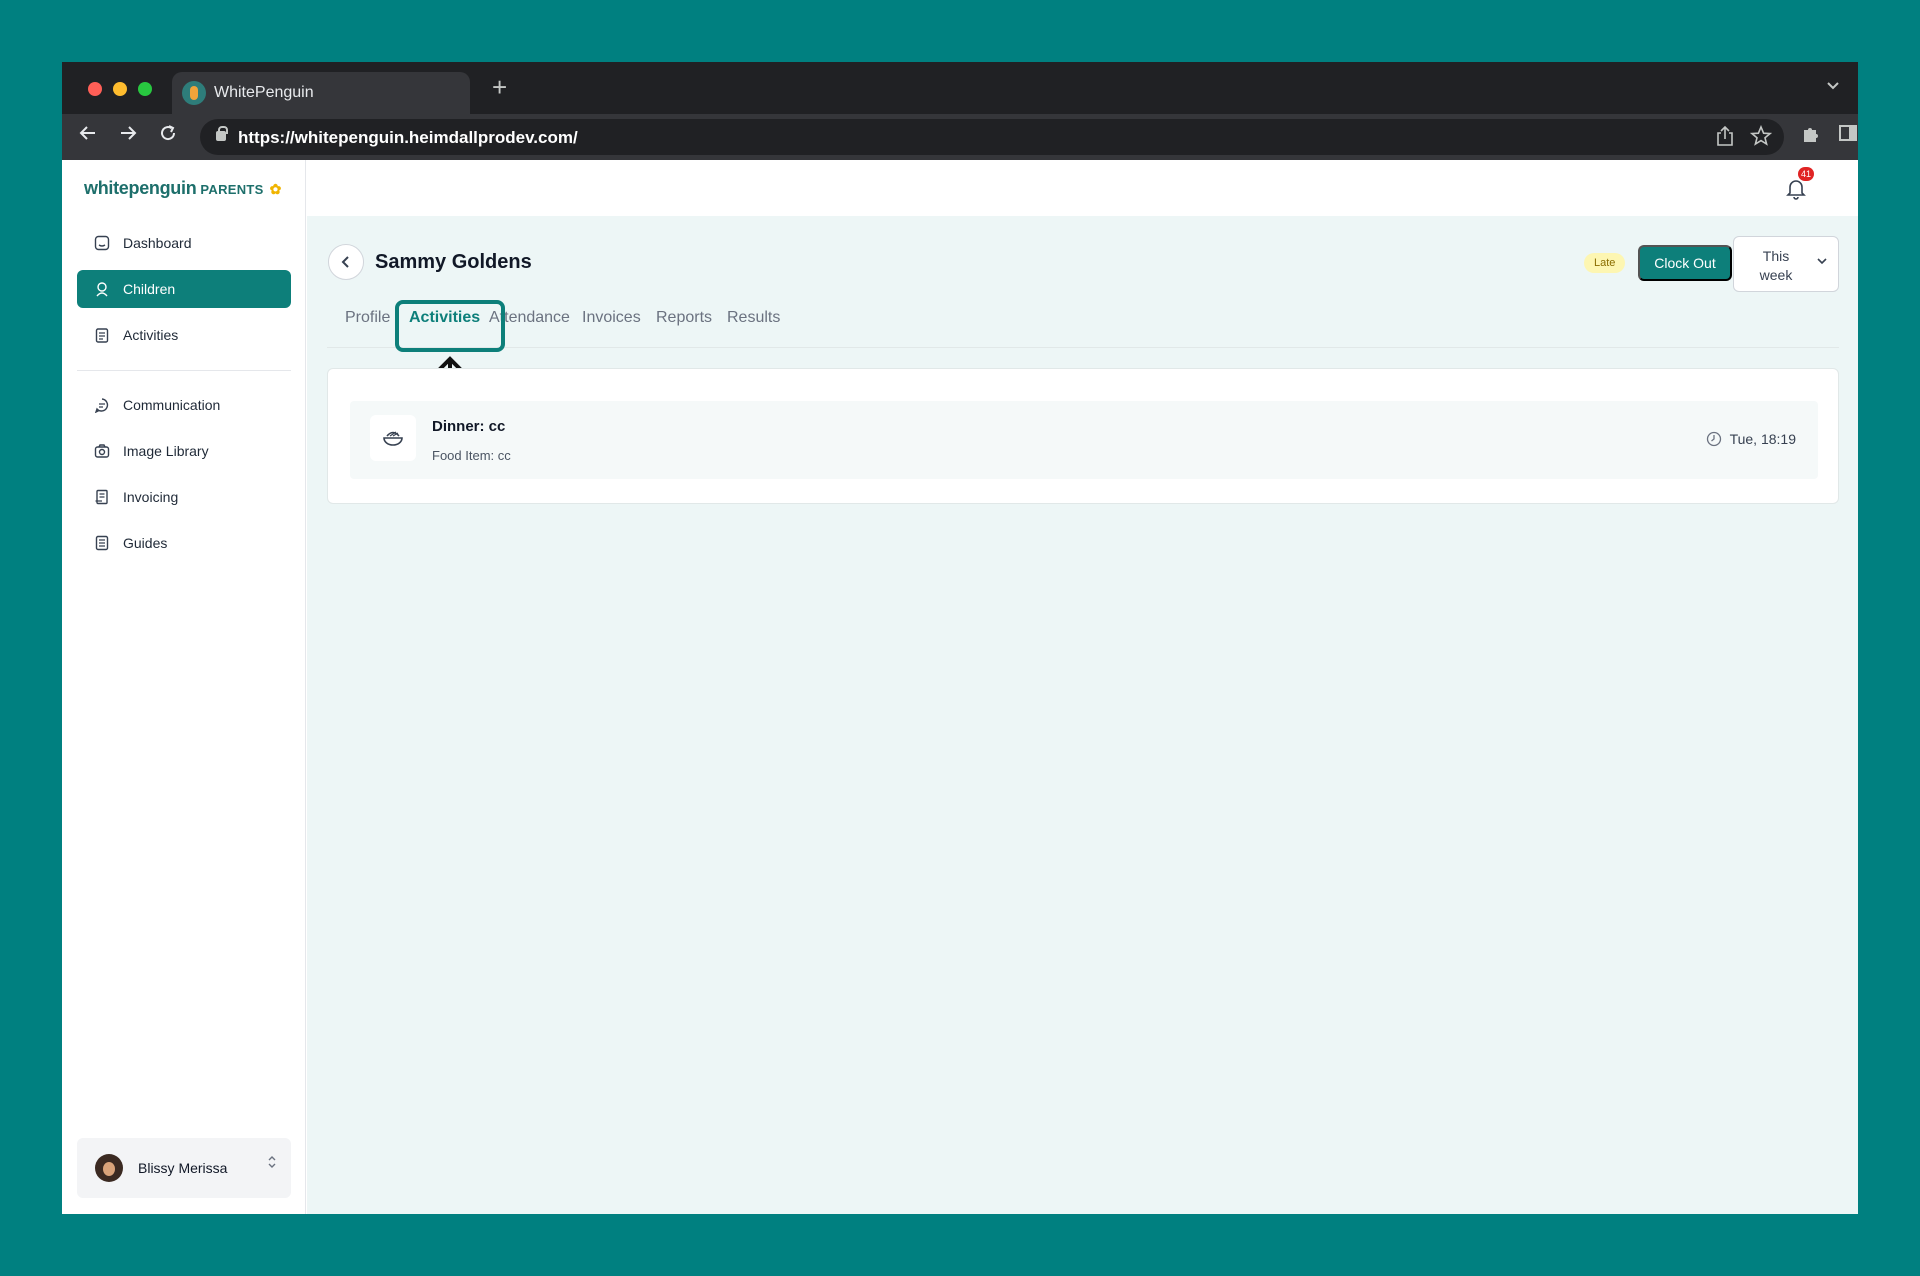  Describe the element at coordinates (1805, 174) in the screenshot. I see `notification-count-badge: 41` at that location.